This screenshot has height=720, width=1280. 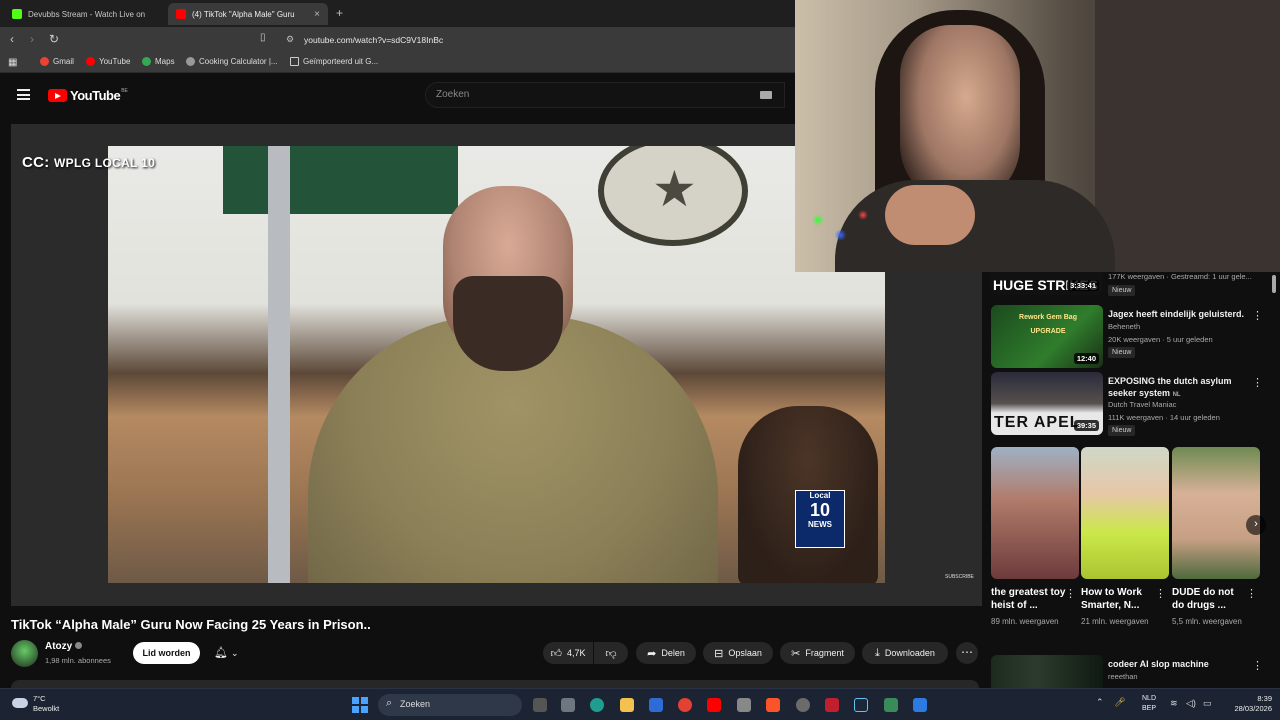 I want to click on kick-favicon-icon, so click(x=17, y=14).